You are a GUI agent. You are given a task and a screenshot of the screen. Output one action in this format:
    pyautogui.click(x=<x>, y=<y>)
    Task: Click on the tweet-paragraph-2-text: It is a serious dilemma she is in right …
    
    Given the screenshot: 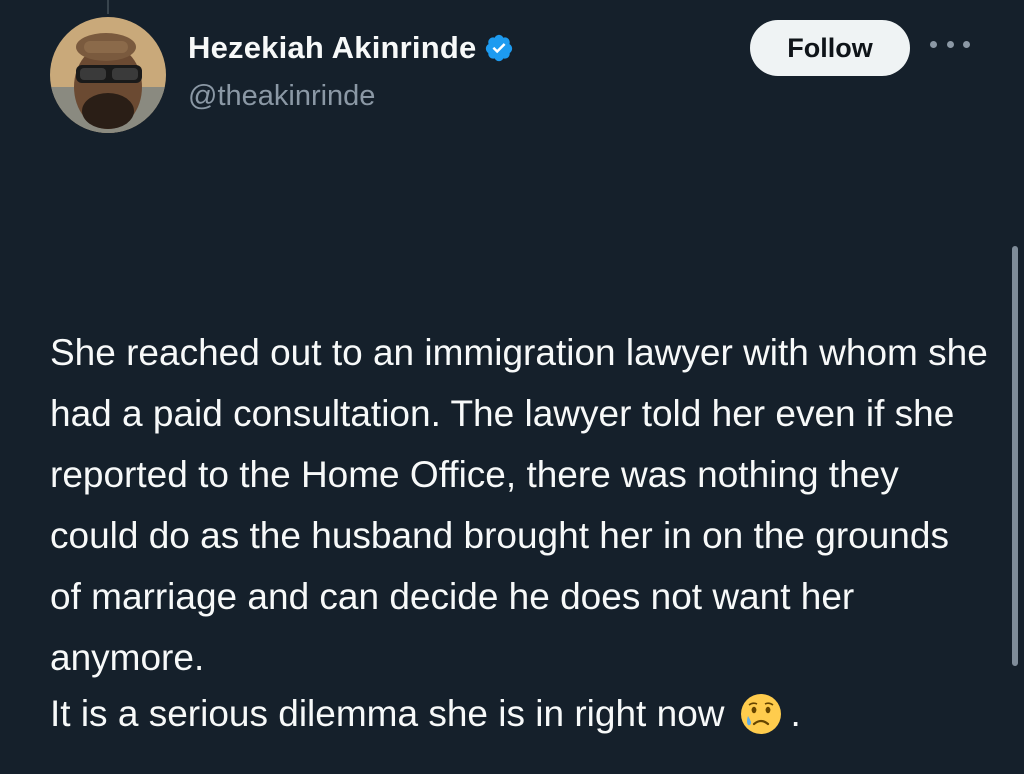 What is the action you would take?
    pyautogui.click(x=387, y=713)
    